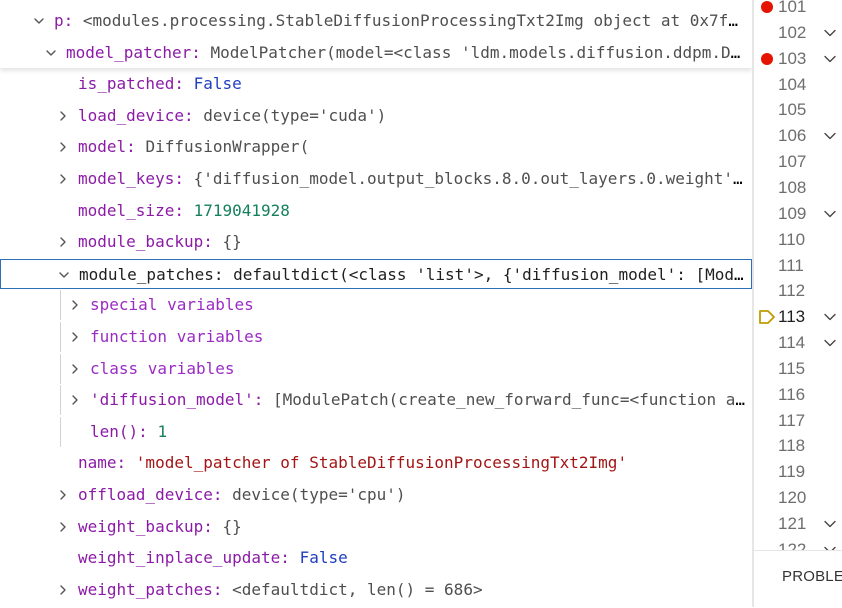  I want to click on gutter-line: 105, so click(798, 110).